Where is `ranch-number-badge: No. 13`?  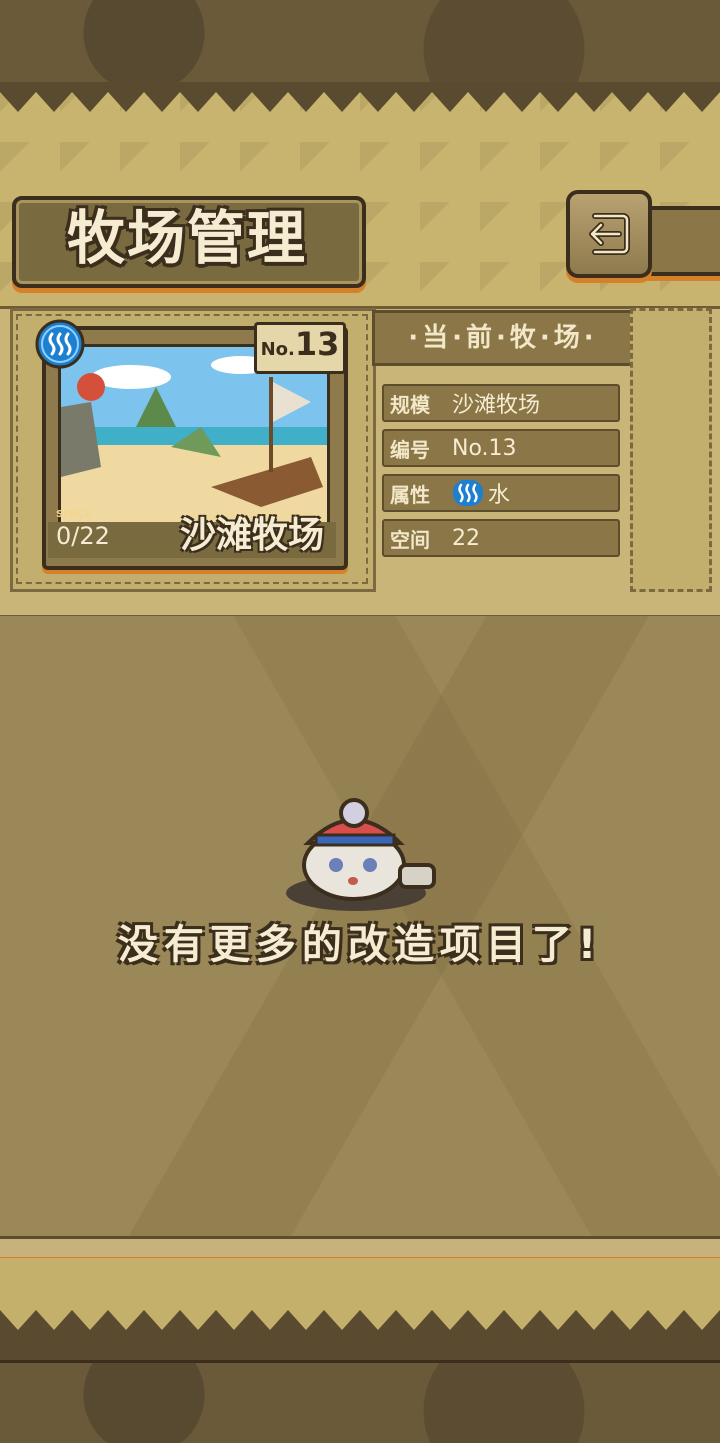
ranch-number-badge: No. 13 is located at coordinates (300, 348).